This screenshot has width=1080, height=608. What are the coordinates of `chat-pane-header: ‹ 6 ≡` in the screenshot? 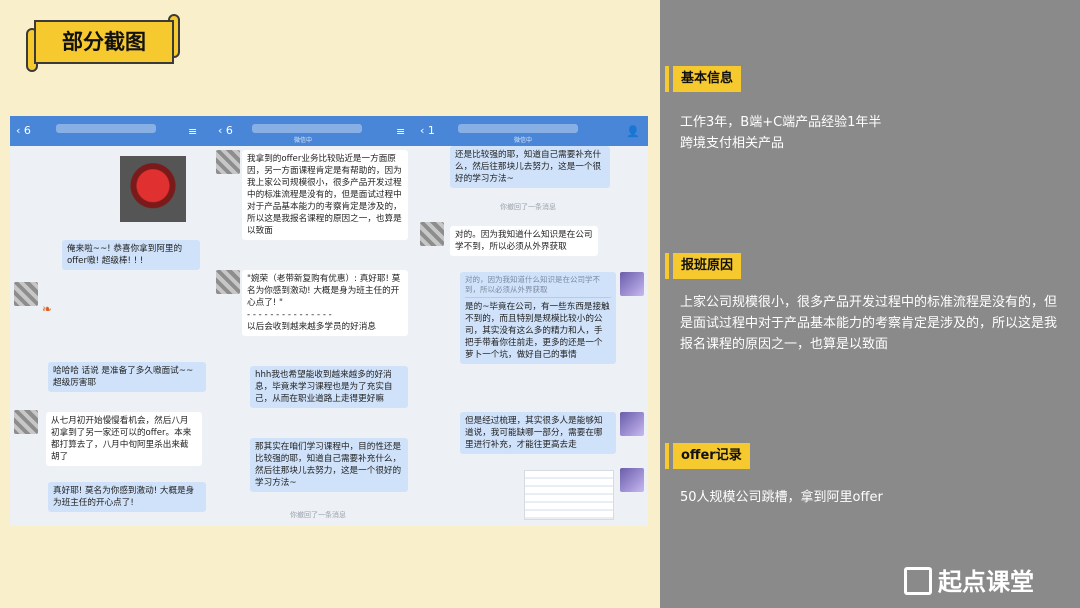 It's located at (110, 131).